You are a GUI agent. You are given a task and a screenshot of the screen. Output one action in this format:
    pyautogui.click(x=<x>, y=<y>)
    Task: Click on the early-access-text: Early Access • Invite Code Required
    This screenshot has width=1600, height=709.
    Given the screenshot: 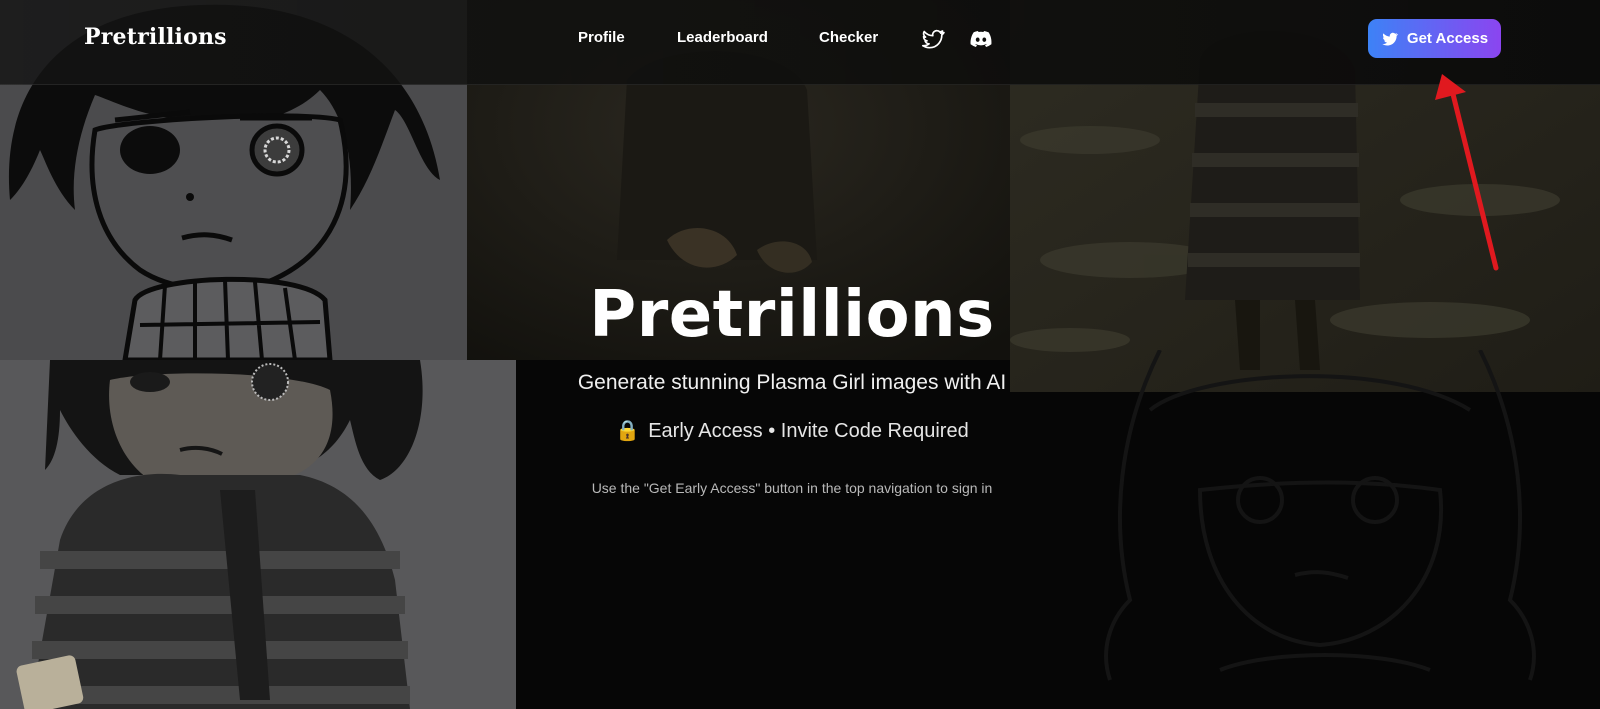 What is the action you would take?
    pyautogui.click(x=808, y=431)
    